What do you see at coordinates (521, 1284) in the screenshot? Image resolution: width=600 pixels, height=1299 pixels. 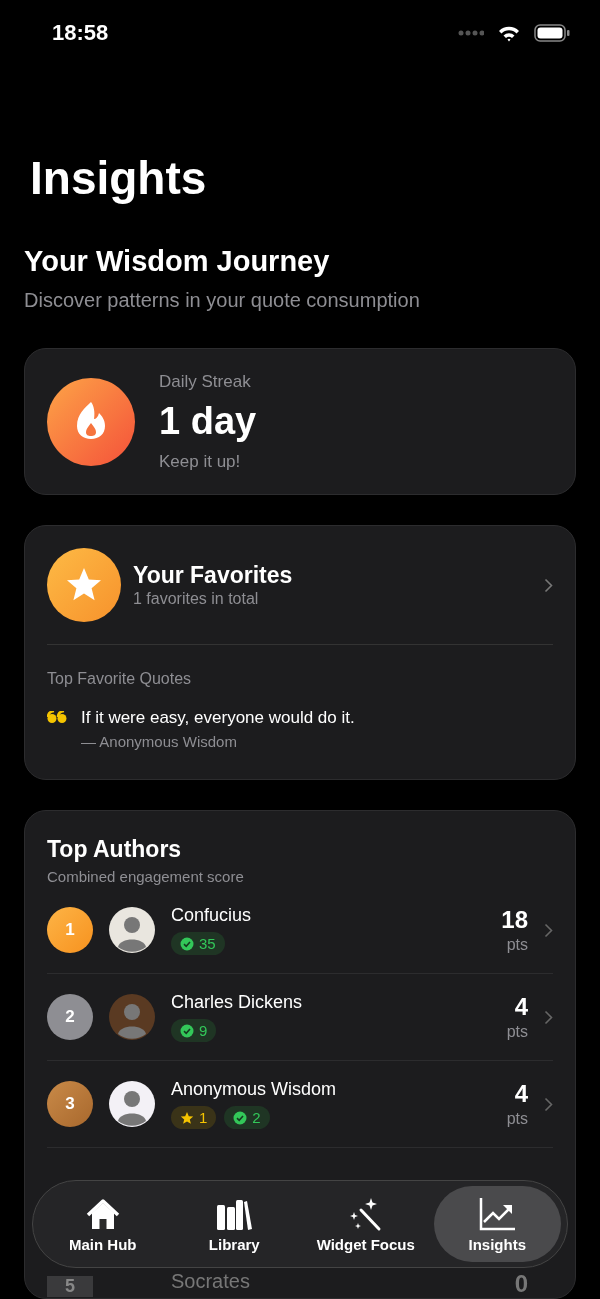 I see `score-value: 0` at bounding box center [521, 1284].